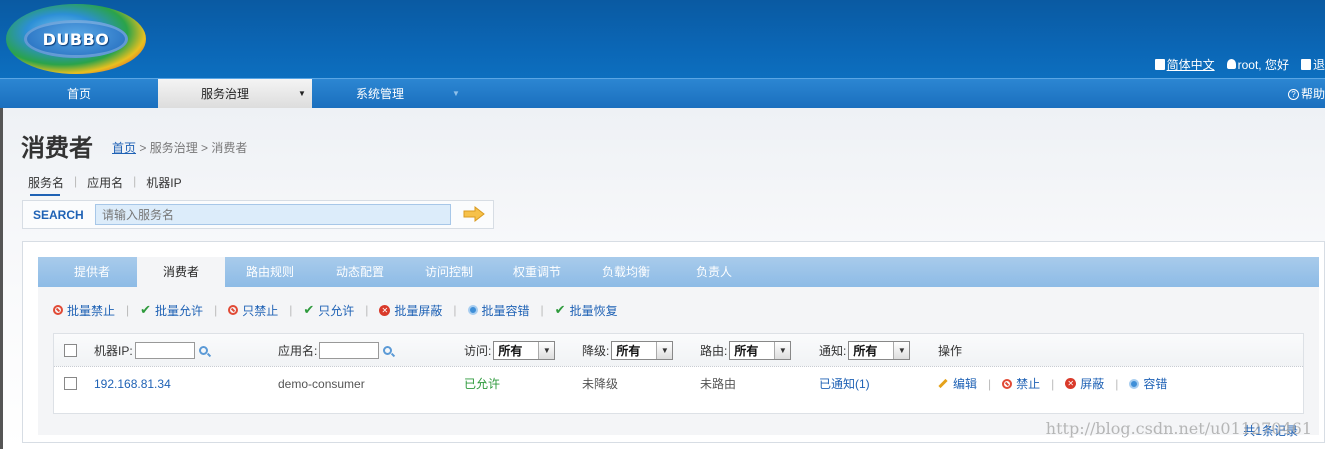  I want to click on action-label: 批量允许, so click(179, 310).